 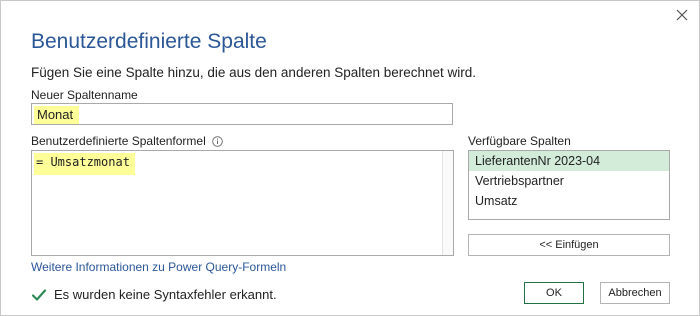 What do you see at coordinates (39, 294) in the screenshot?
I see `checkmark-icon` at bounding box center [39, 294].